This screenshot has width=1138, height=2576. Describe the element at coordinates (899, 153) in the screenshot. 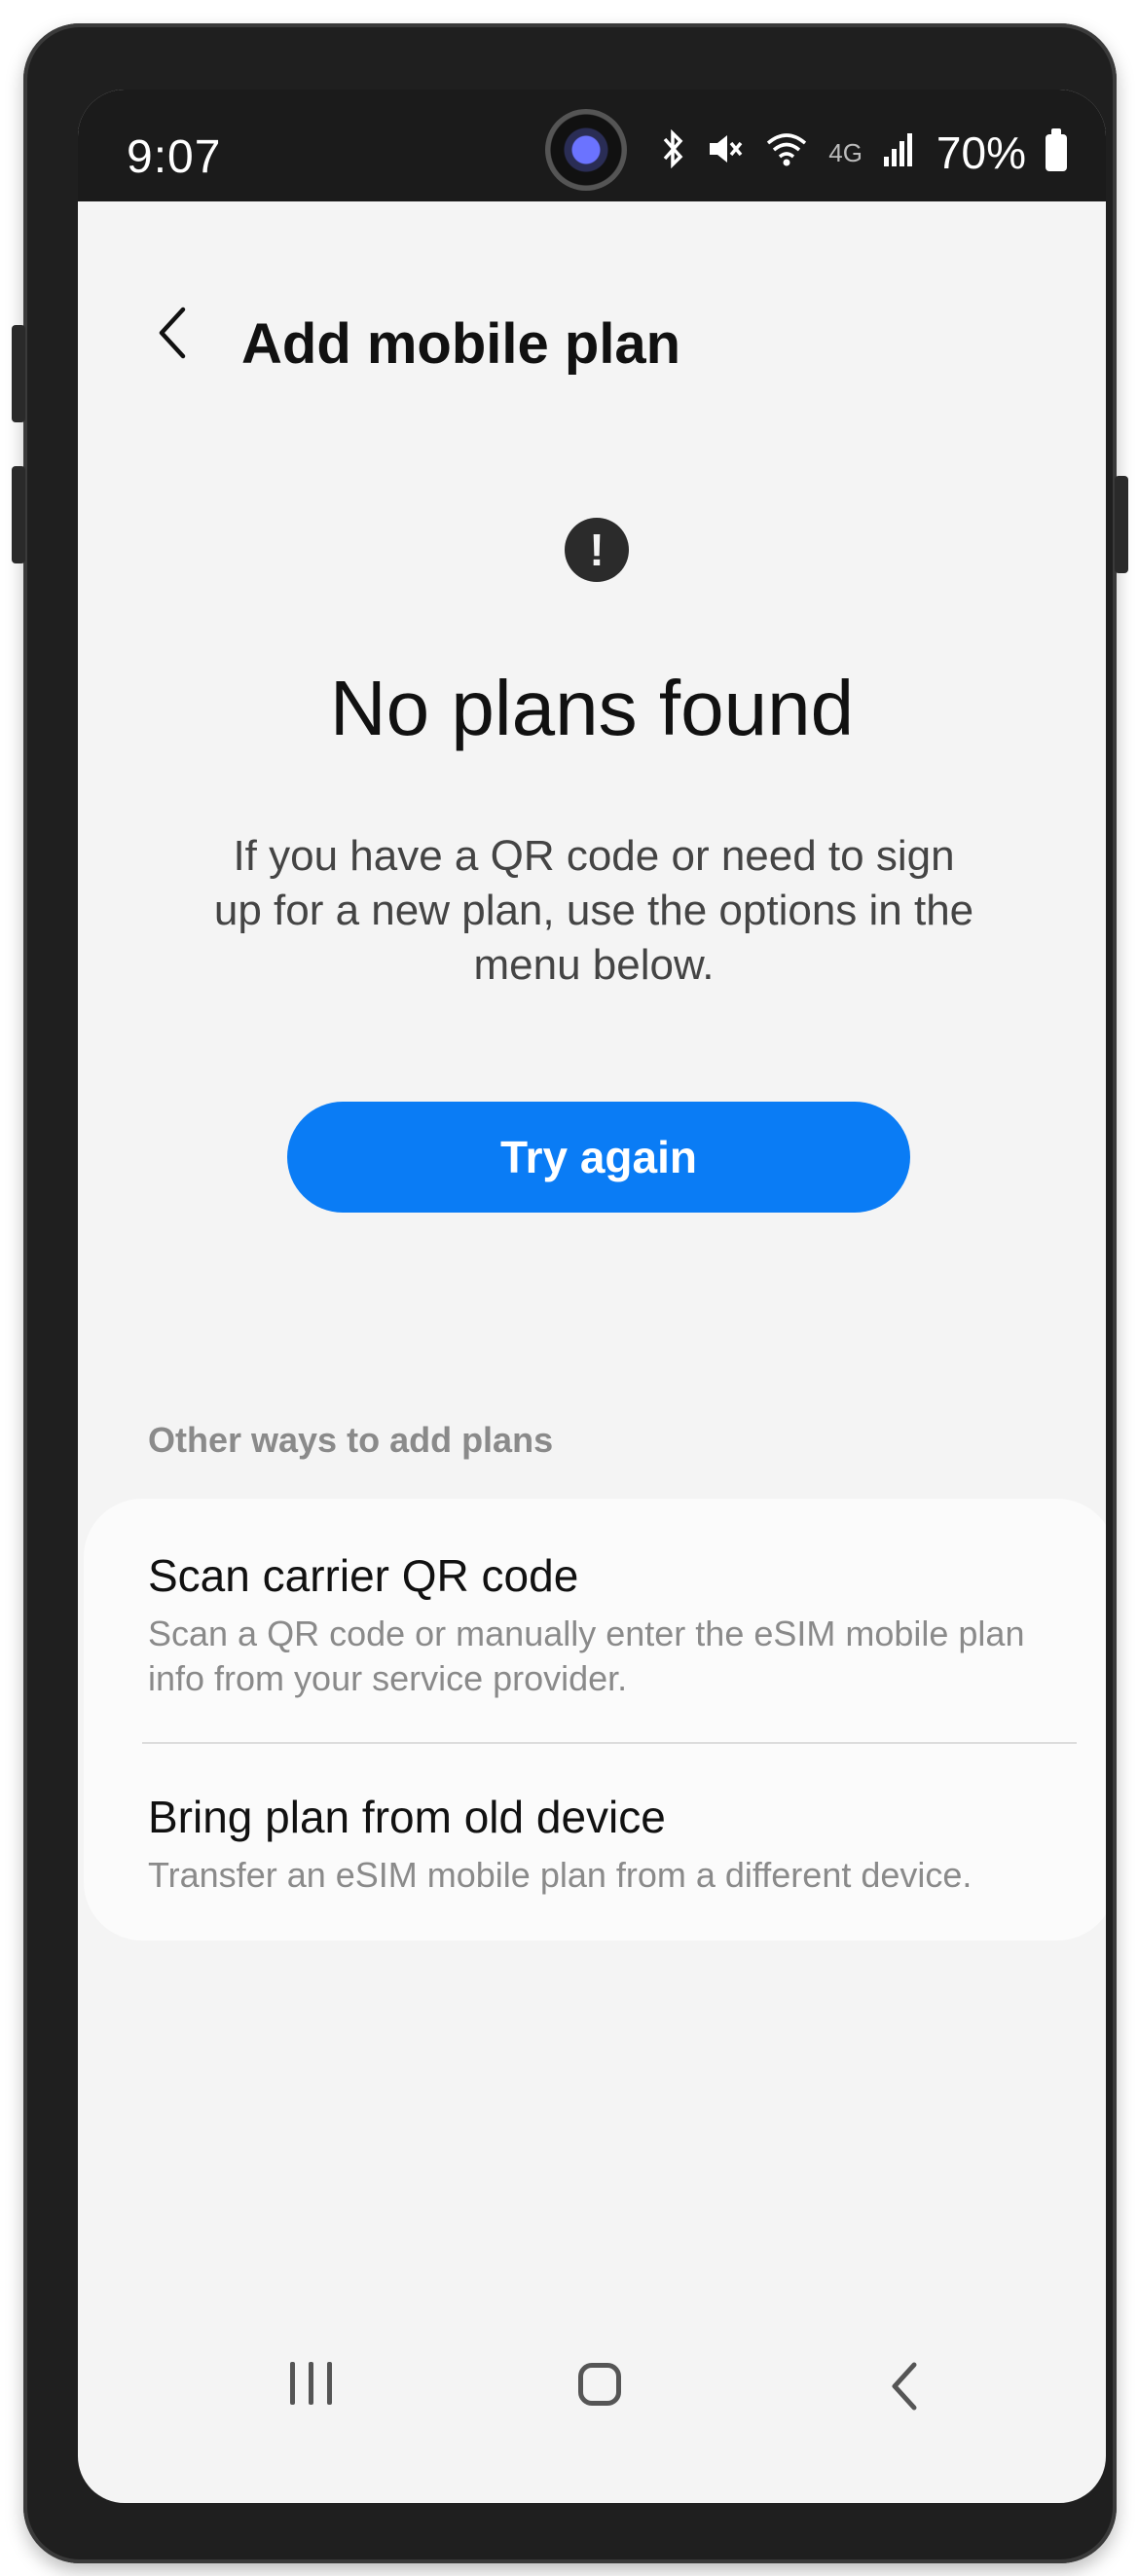

I see `signal-icon` at that location.